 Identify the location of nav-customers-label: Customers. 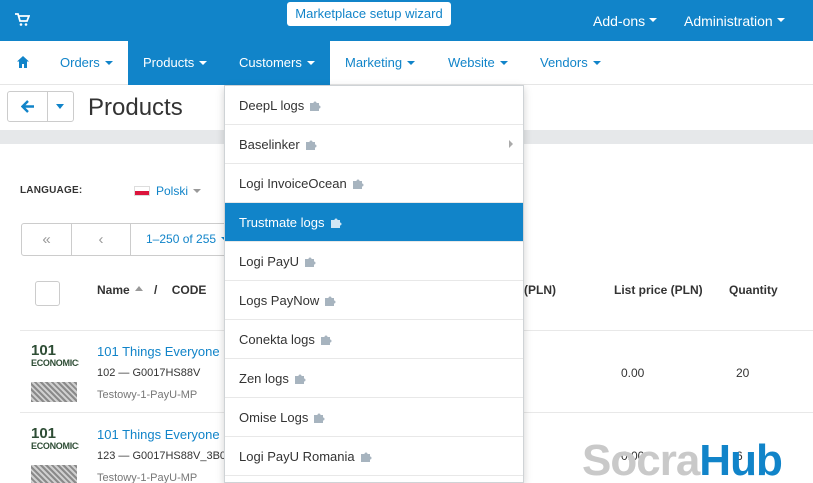
(270, 62).